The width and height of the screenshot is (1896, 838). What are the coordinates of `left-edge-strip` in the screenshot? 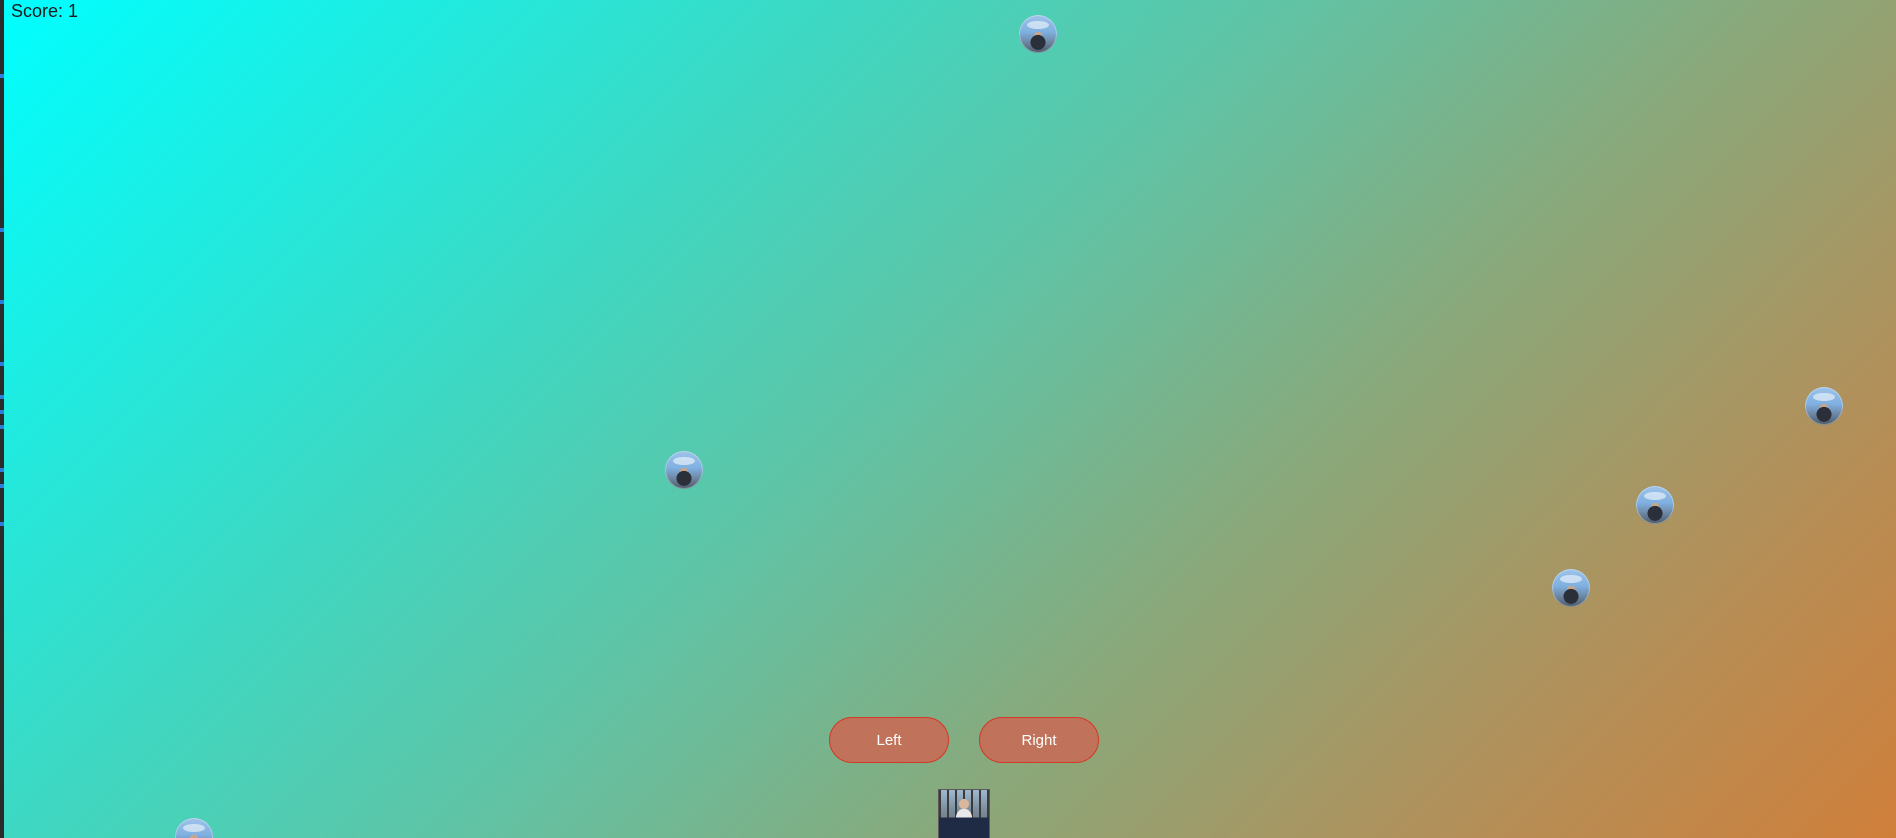 It's located at (2, 419).